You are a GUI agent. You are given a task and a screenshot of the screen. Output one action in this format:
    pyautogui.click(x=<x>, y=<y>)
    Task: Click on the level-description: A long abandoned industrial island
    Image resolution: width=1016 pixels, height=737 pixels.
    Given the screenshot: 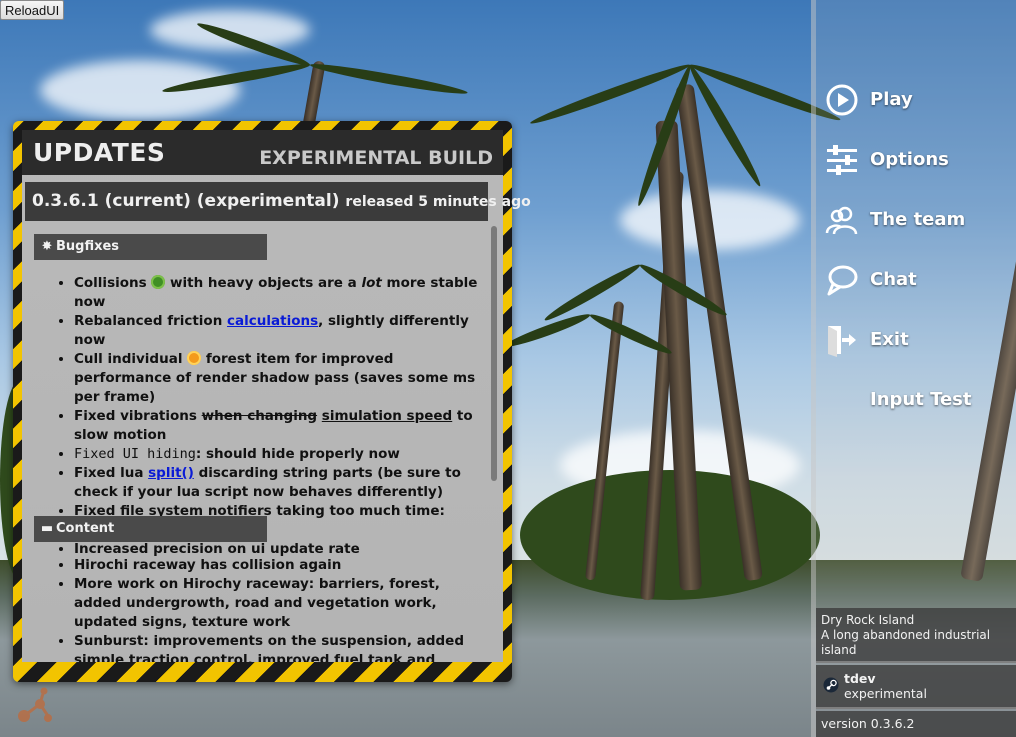 What is the action you would take?
    pyautogui.click(x=906, y=642)
    